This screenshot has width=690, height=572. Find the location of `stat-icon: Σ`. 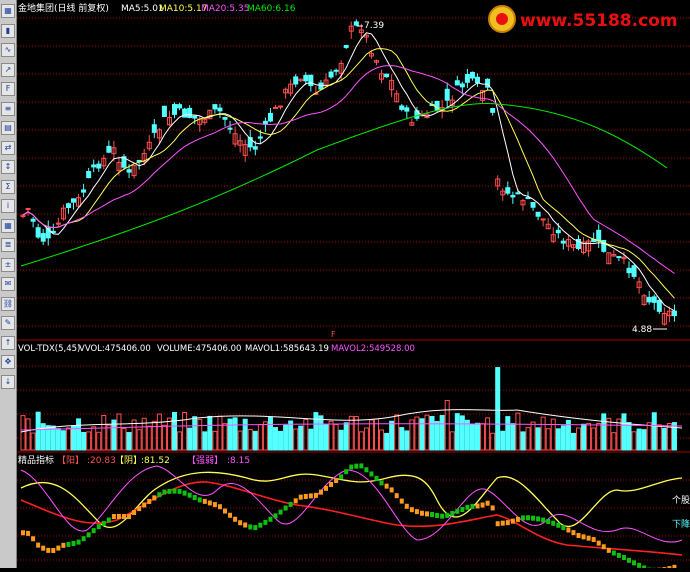

stat-icon: Σ is located at coordinates (8, 187).